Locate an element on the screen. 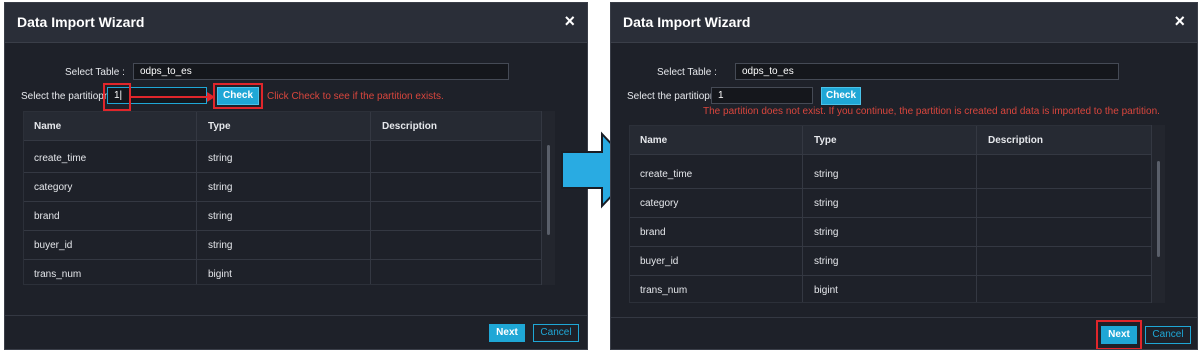 The width and height of the screenshot is (1200, 355). next-button-highlight is located at coordinates (1119, 334).